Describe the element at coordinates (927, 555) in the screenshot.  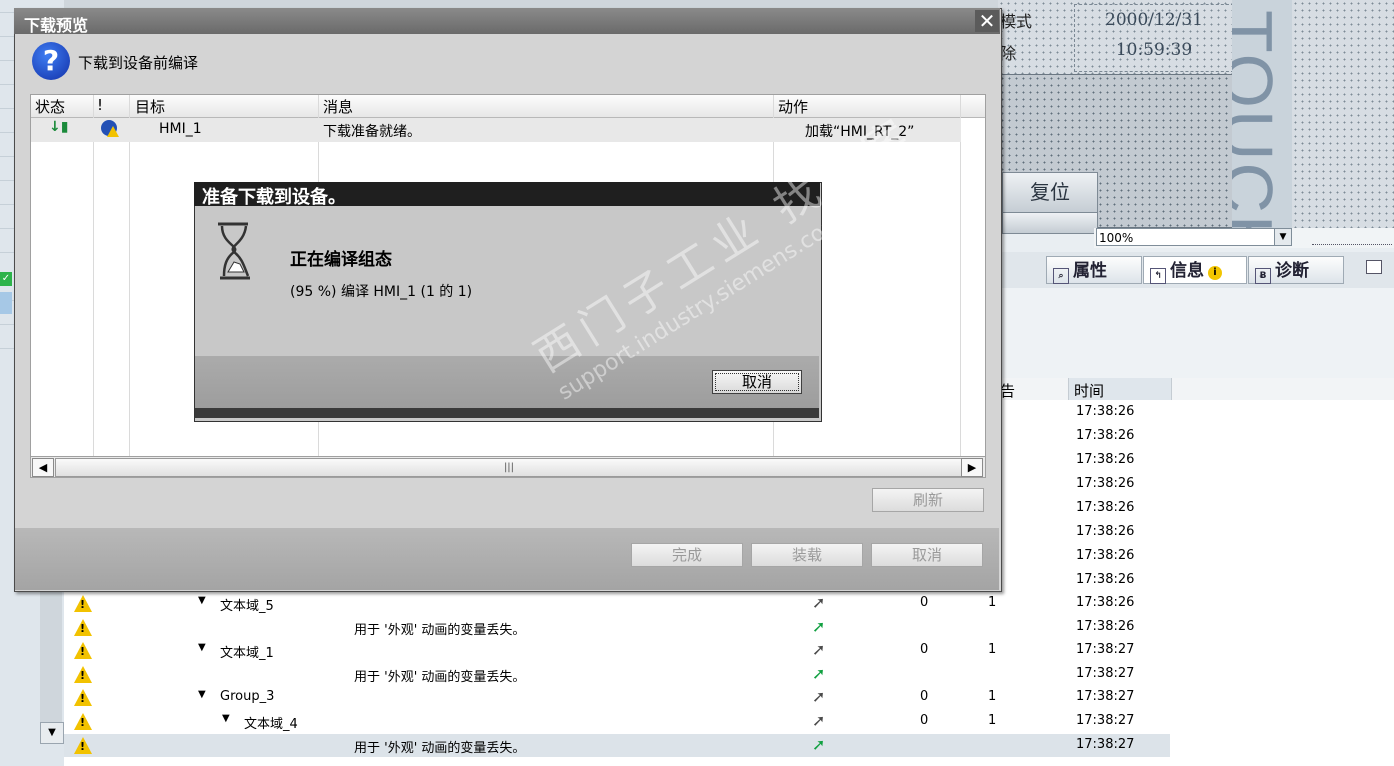
I see `cancel-button: 取消` at that location.